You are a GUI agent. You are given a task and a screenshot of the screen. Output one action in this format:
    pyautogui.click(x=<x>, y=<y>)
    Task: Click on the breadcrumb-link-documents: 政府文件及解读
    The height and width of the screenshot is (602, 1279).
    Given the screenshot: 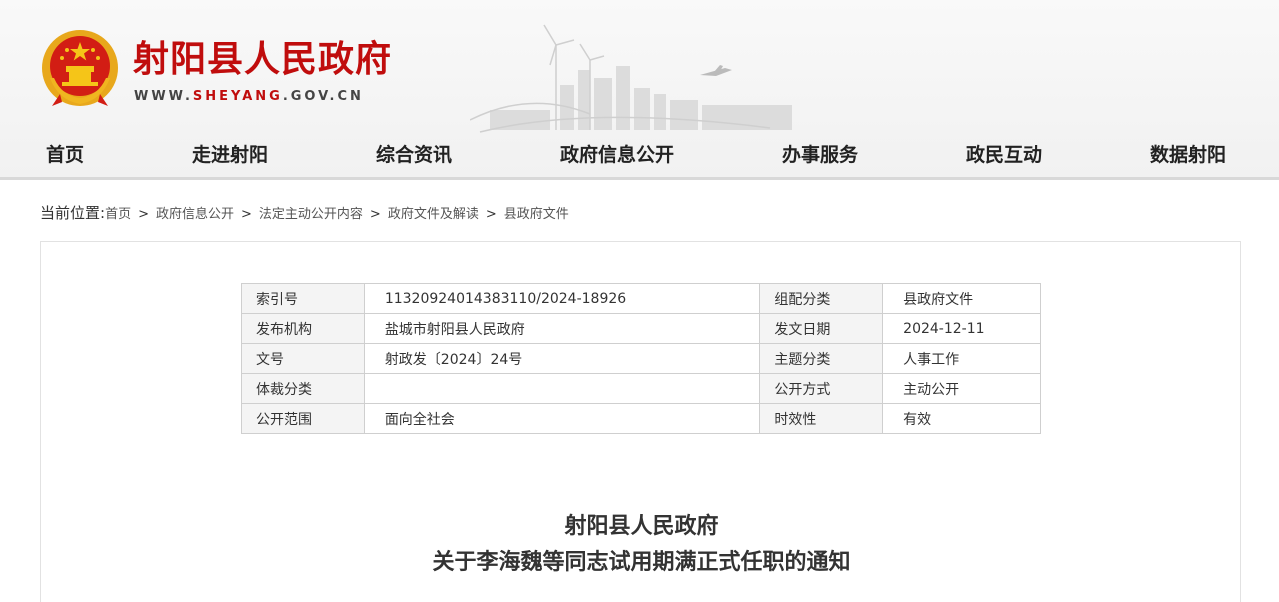 What is the action you would take?
    pyautogui.click(x=433, y=214)
    